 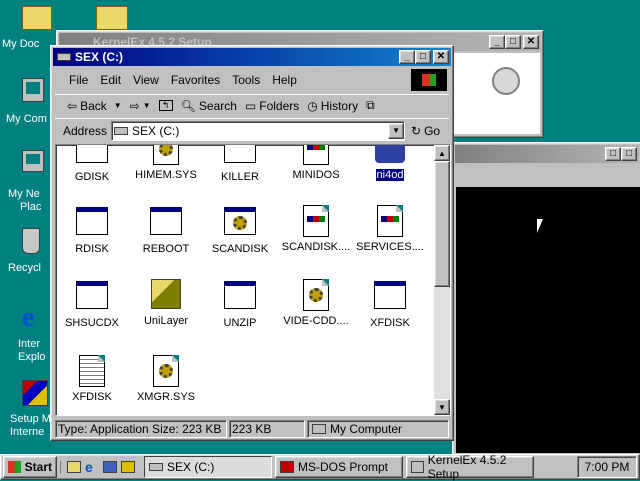 What do you see at coordinates (442, 224) in the screenshot?
I see `scroll-thumb` at bounding box center [442, 224].